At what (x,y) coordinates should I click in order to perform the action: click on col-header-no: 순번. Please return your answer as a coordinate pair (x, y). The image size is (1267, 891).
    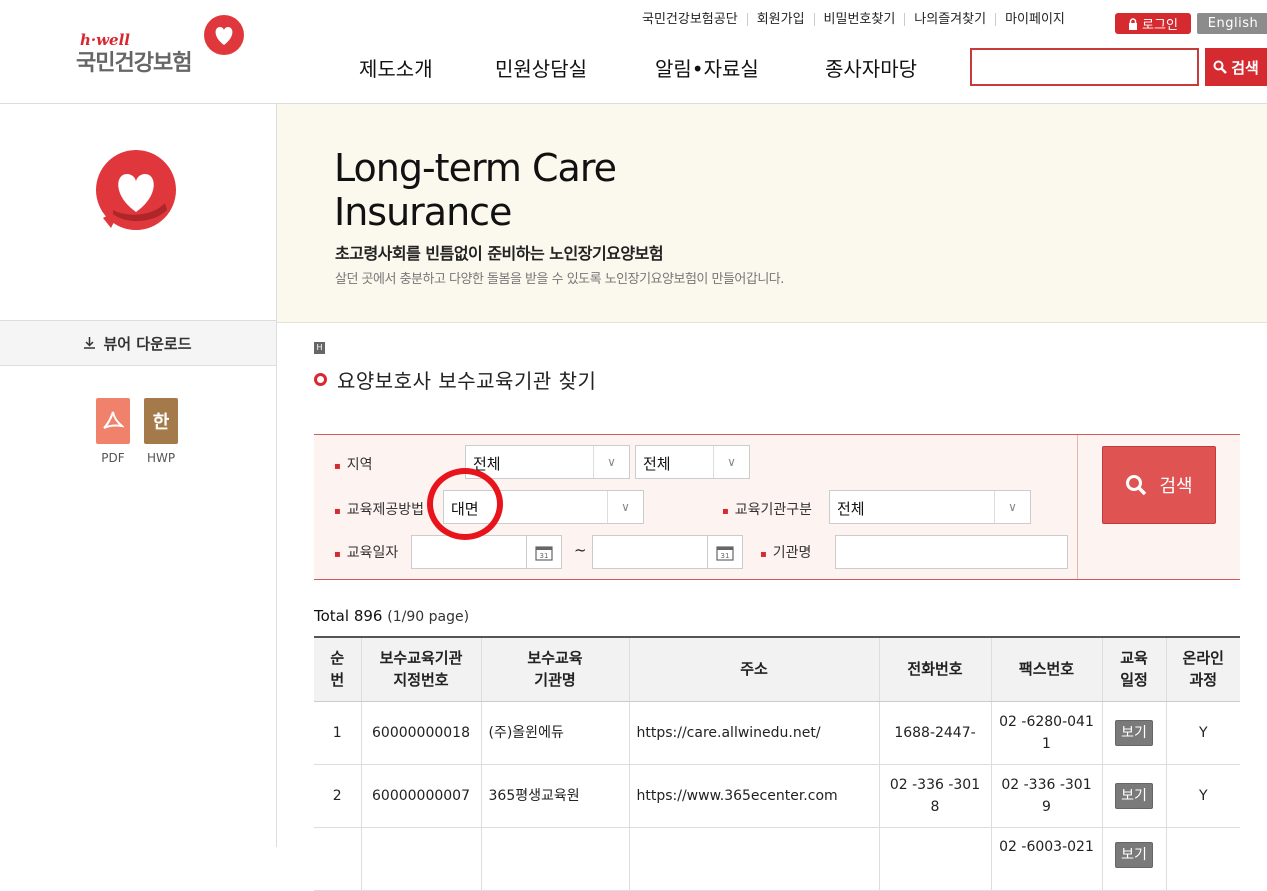
    Looking at the image, I should click on (337, 669).